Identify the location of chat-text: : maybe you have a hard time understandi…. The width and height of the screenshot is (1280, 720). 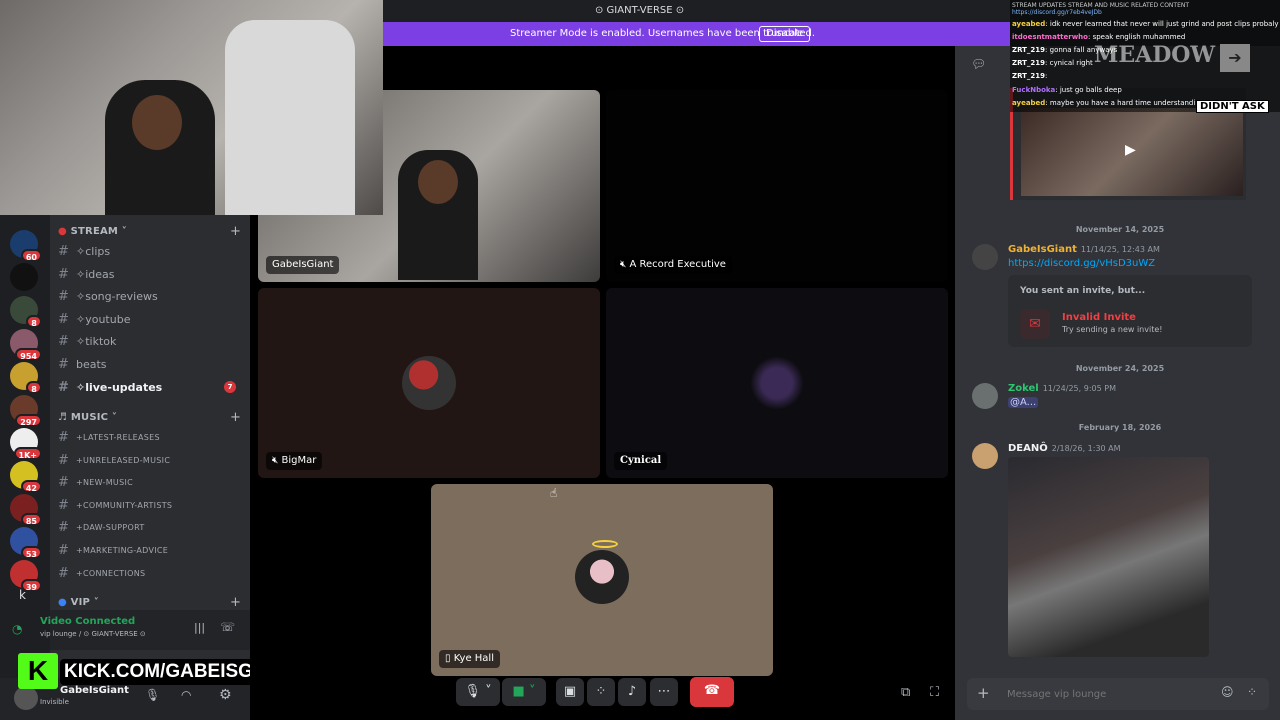
(1125, 103).